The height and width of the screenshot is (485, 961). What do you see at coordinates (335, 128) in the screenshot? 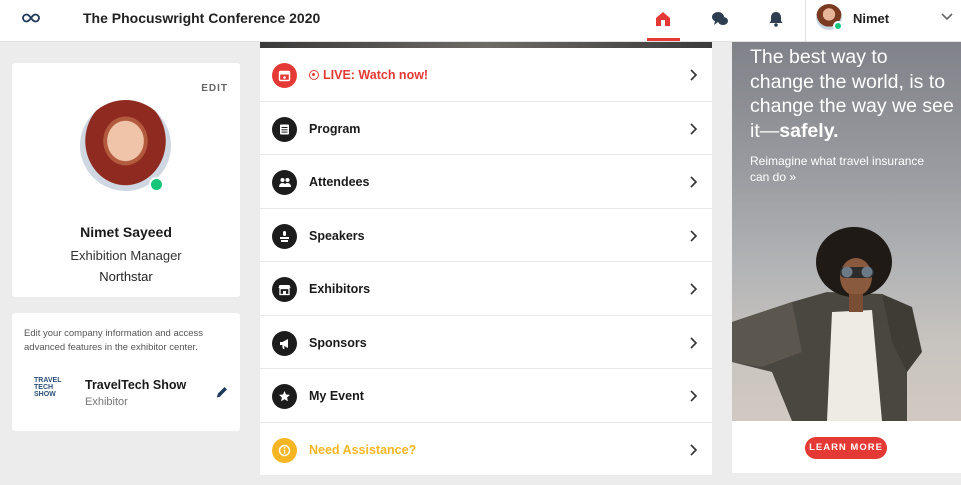
I see `menu-item-label: Program` at bounding box center [335, 128].